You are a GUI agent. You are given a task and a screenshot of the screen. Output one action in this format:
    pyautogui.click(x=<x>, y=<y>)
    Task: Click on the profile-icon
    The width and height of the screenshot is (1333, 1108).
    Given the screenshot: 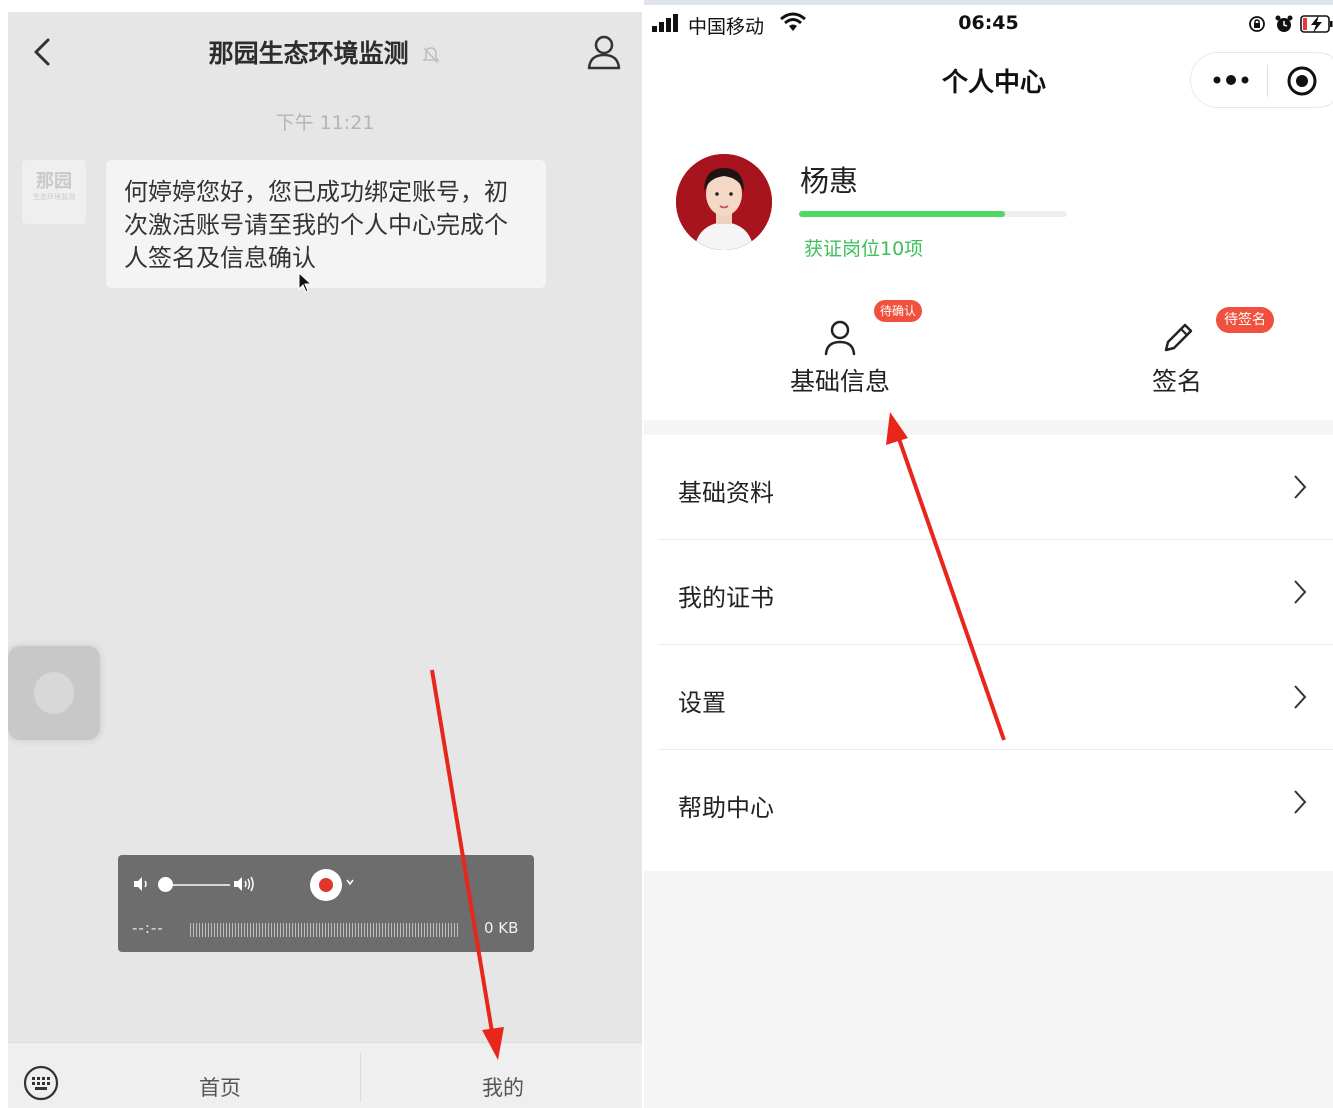 What is the action you would take?
    pyautogui.click(x=604, y=52)
    